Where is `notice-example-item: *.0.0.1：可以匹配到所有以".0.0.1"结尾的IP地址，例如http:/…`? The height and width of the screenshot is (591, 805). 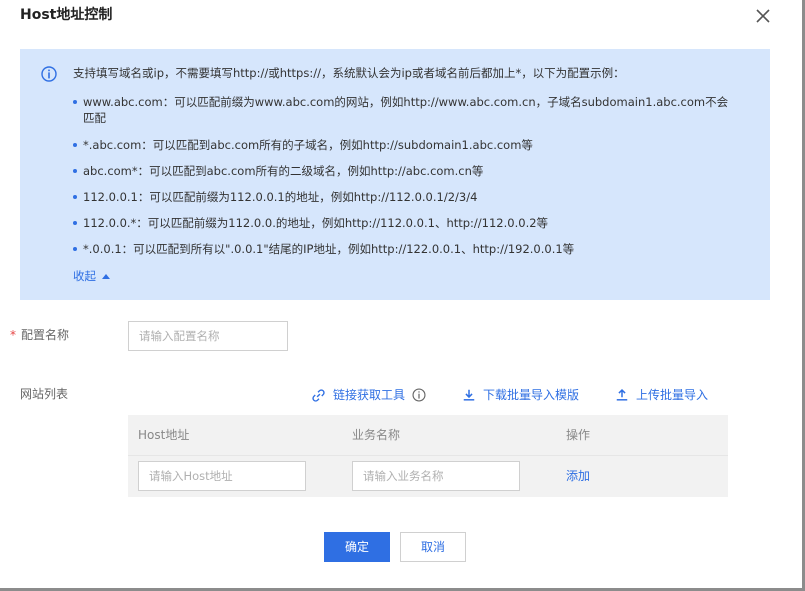 notice-example-item: *.0.0.1：可以匹配到所有以".0.0.1"结尾的IP地址，例如http:/… is located at coordinates (403, 249).